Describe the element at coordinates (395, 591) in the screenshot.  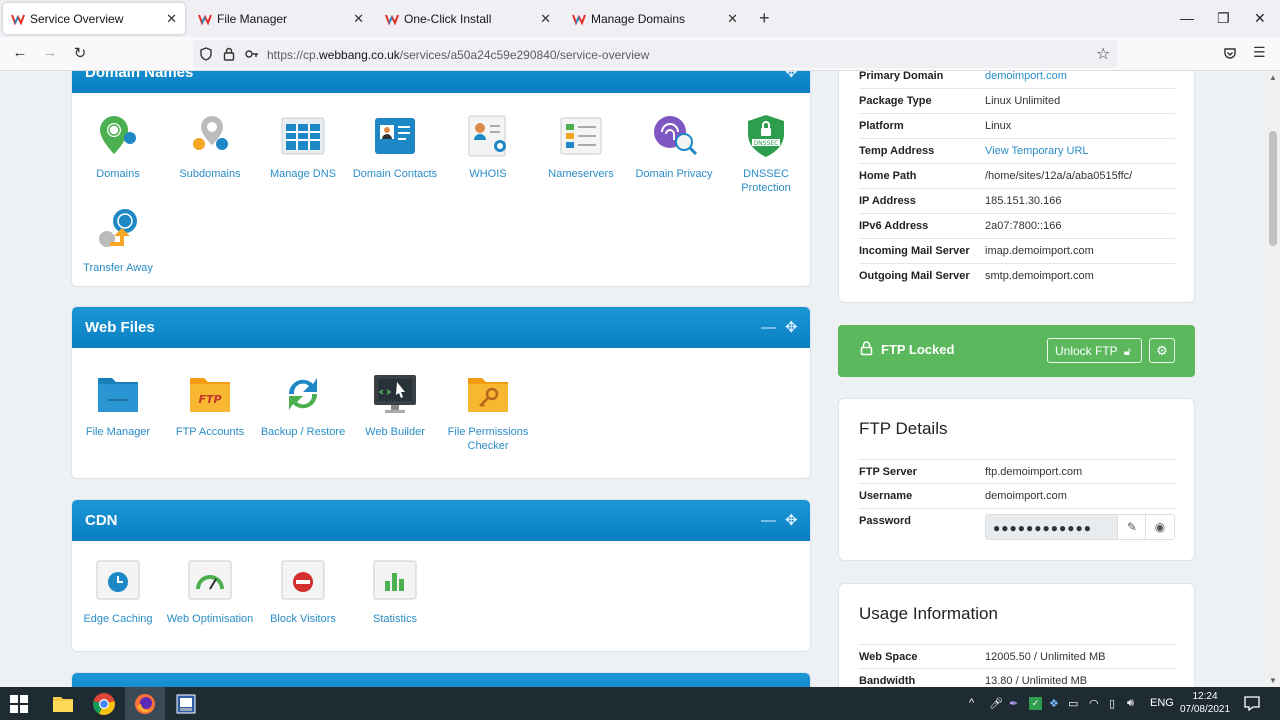
I see `statistics-tile: Statistics` at that location.